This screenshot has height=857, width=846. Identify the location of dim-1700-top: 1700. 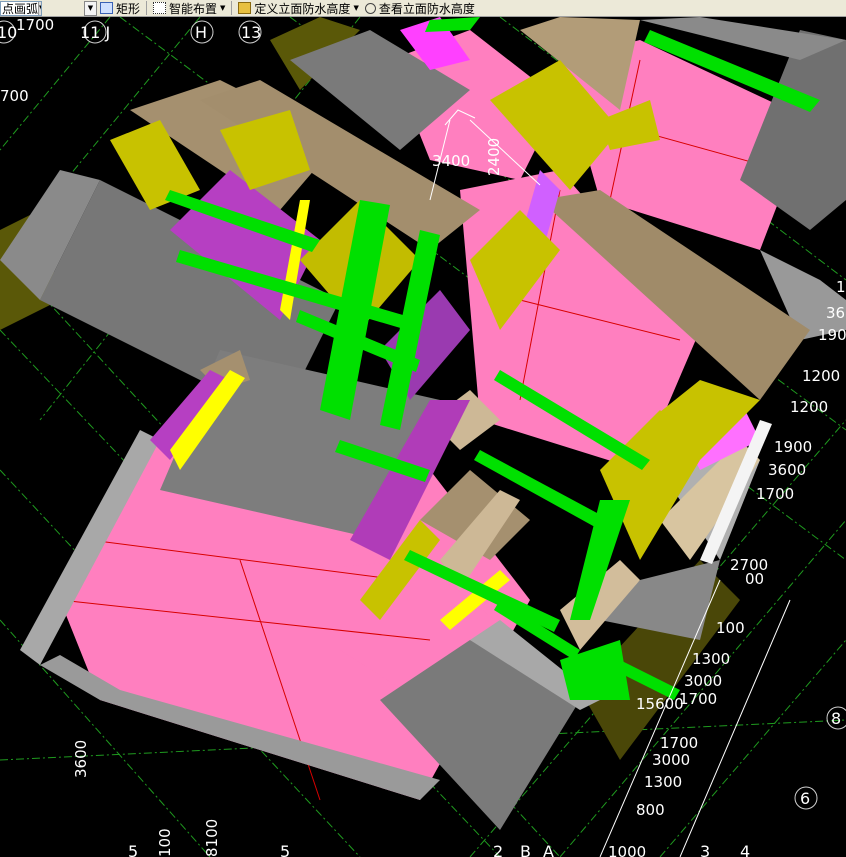
(35, 25).